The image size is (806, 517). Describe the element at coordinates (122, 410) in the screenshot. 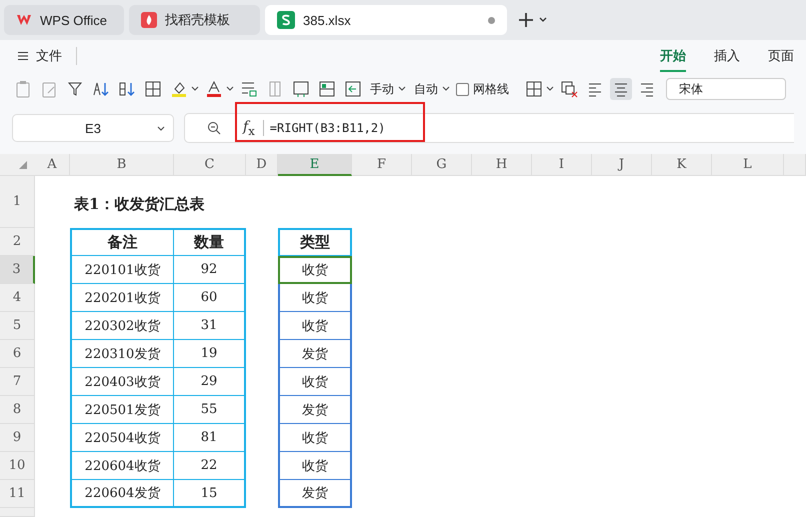

I see `table-cell: 220501发货` at that location.